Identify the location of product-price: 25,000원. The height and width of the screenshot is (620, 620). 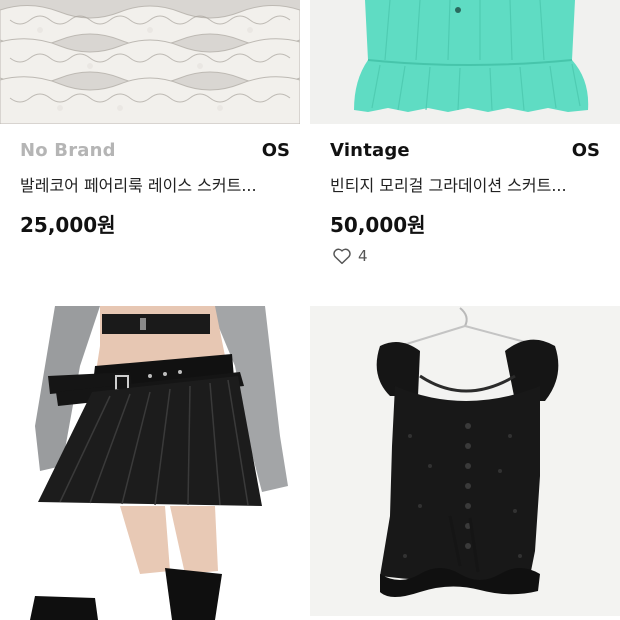
(68, 225).